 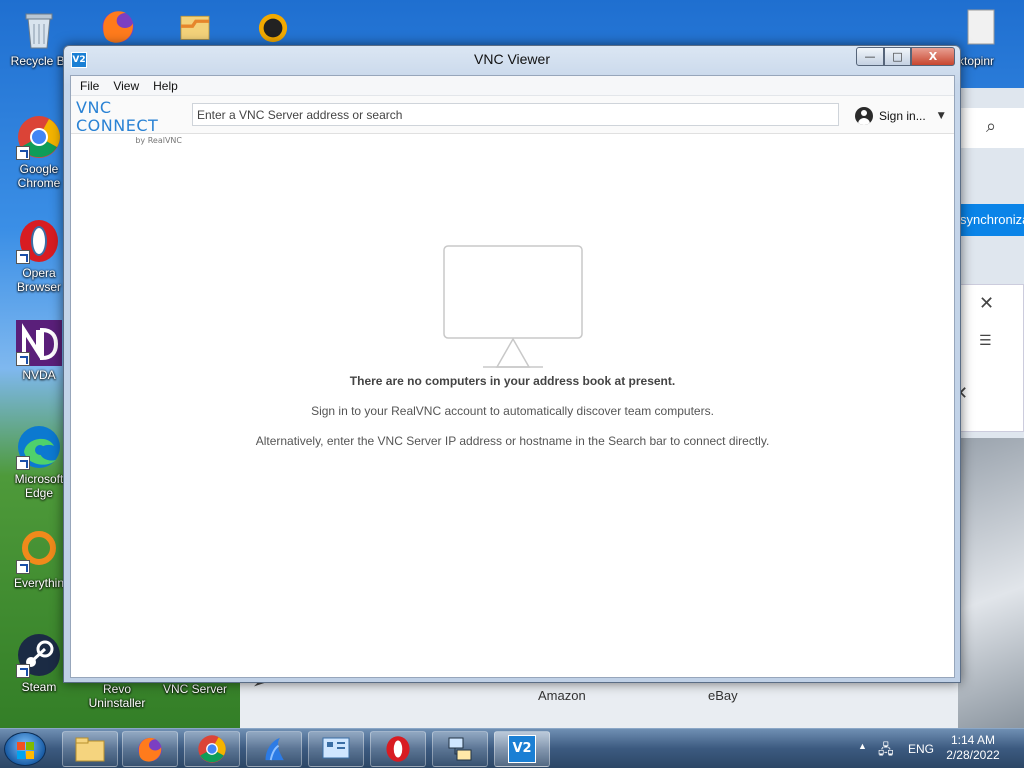 What do you see at coordinates (118, 26) in the screenshot?
I see `firefox-desktop-icon` at bounding box center [118, 26].